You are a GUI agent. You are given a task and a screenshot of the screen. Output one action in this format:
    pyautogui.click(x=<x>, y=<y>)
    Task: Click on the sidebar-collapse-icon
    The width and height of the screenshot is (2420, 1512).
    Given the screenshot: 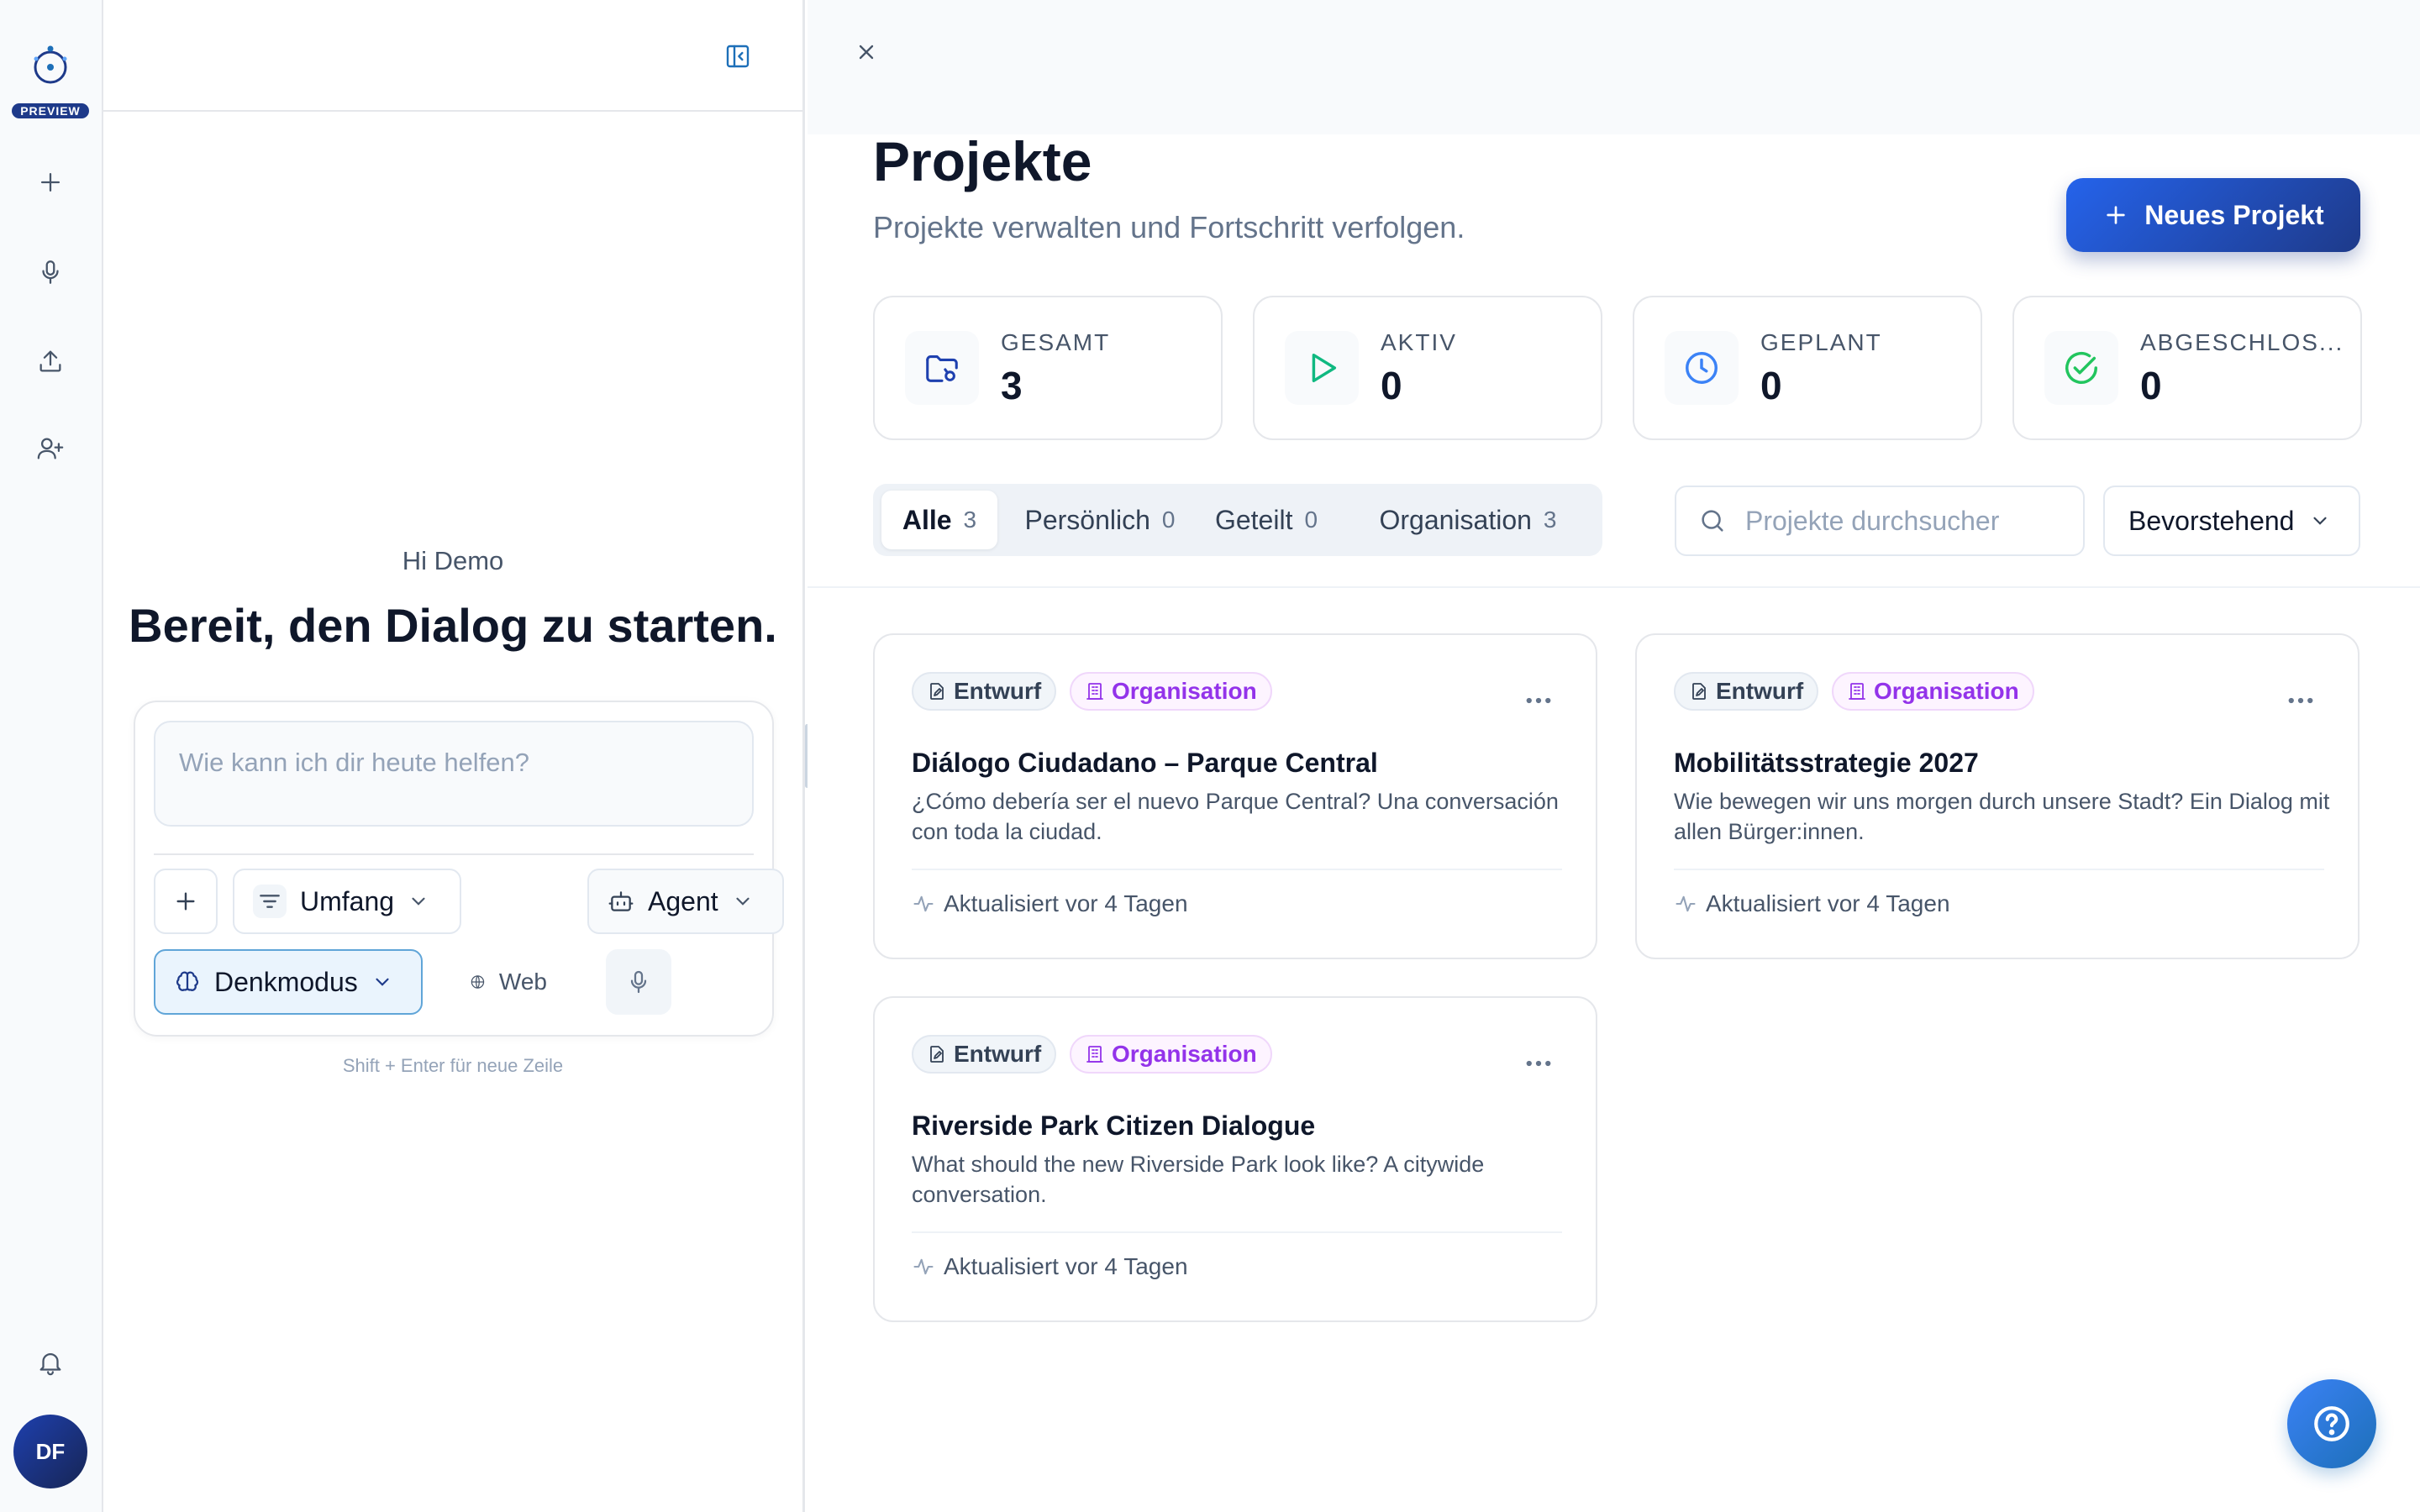 What is the action you would take?
    pyautogui.click(x=738, y=56)
    